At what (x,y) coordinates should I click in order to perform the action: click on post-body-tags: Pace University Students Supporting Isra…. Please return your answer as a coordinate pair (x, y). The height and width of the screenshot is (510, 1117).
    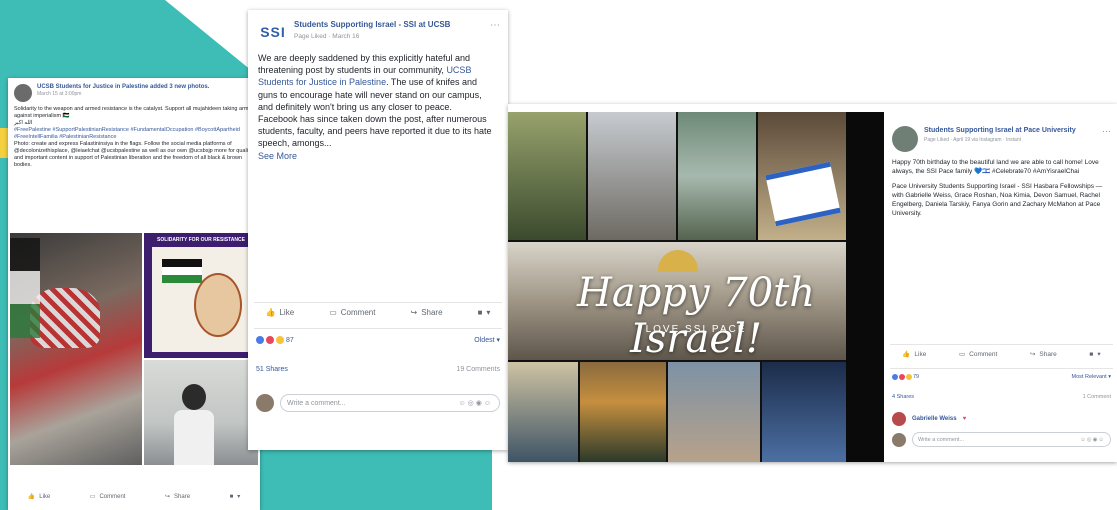
    Looking at the image, I should click on (997, 200).